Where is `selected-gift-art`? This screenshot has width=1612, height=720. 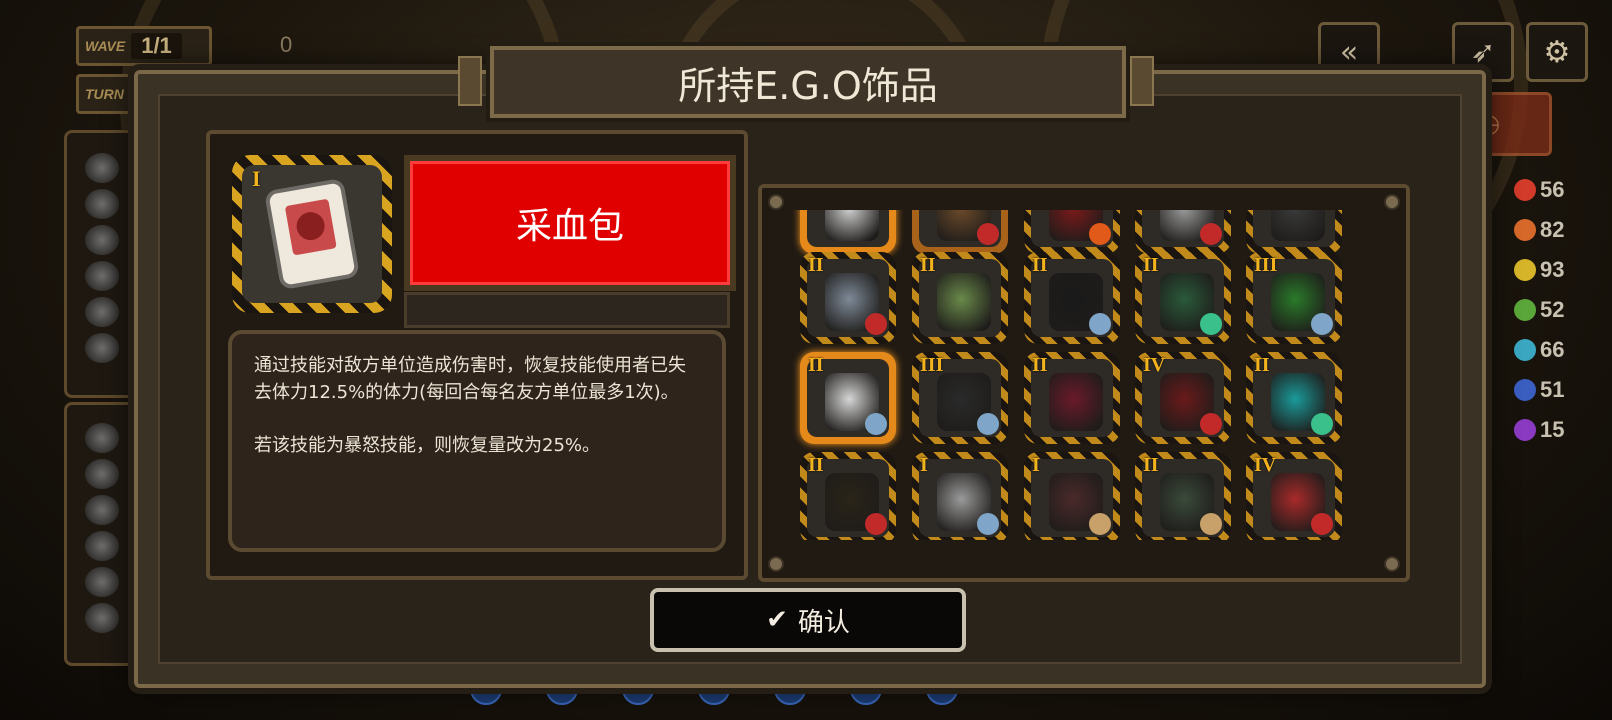
selected-gift-art is located at coordinates (312, 234).